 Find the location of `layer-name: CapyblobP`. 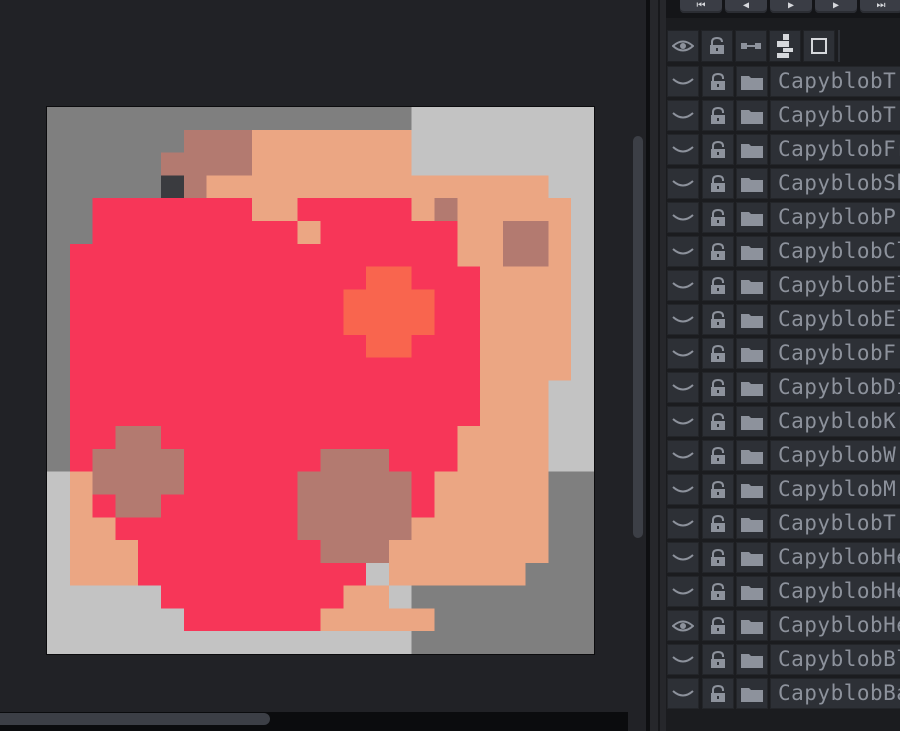

layer-name: CapyblobP is located at coordinates (835, 217).